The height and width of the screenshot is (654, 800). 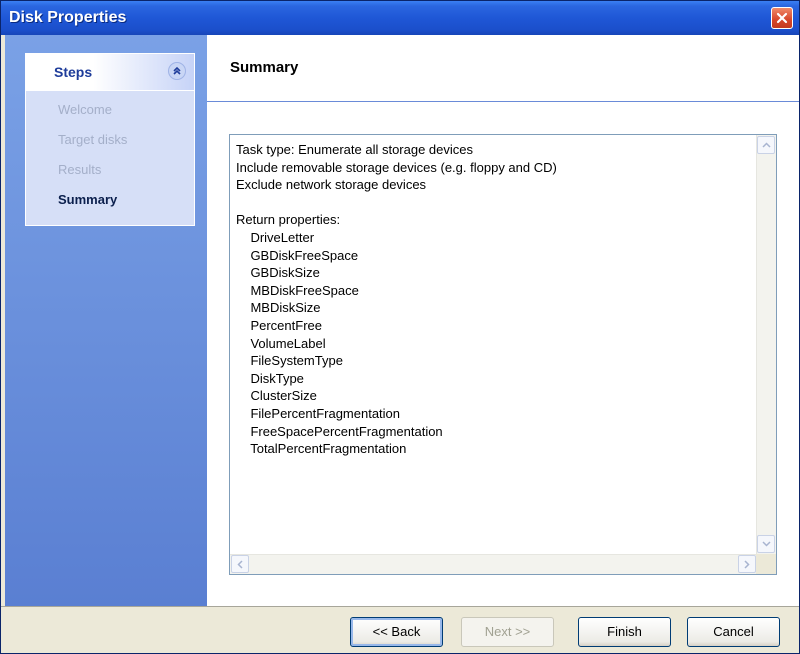 What do you see at coordinates (766, 344) in the screenshot?
I see `vertical-scrollbar` at bounding box center [766, 344].